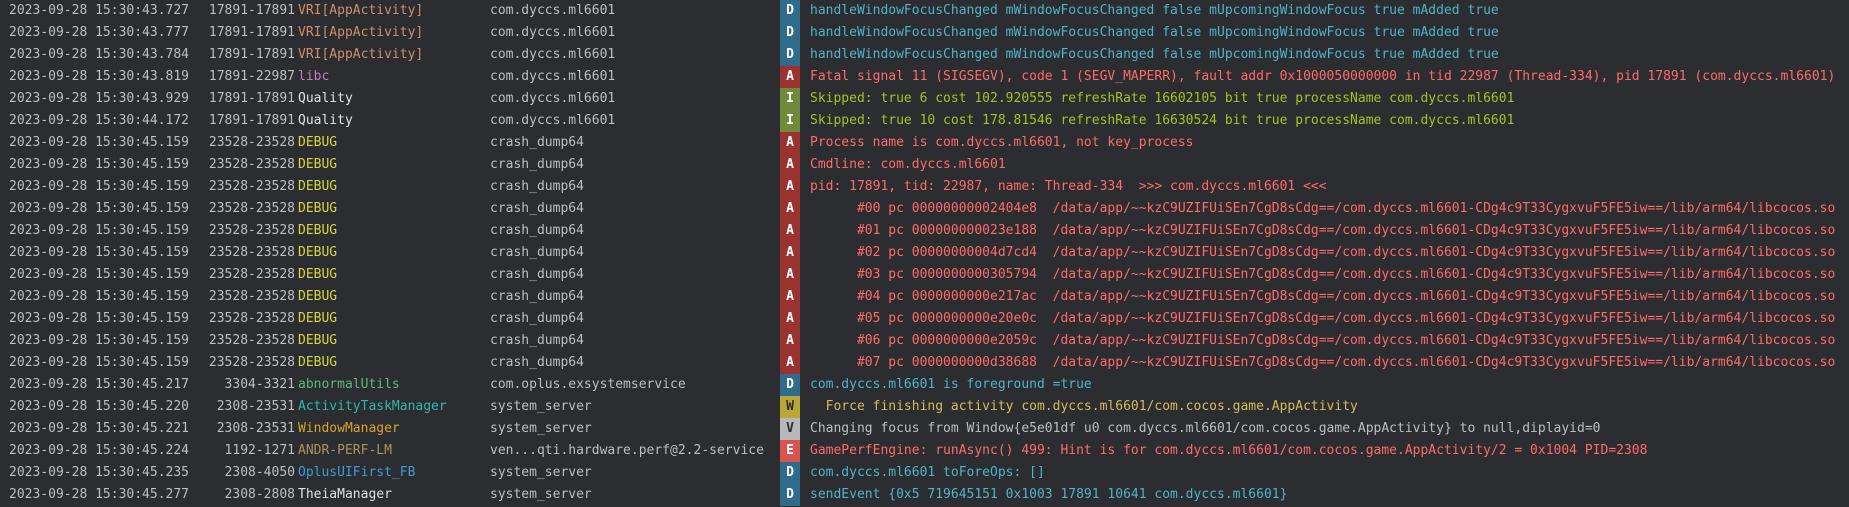 The width and height of the screenshot is (1849, 507). What do you see at coordinates (314, 76) in the screenshot?
I see `log-tag: libc` at bounding box center [314, 76].